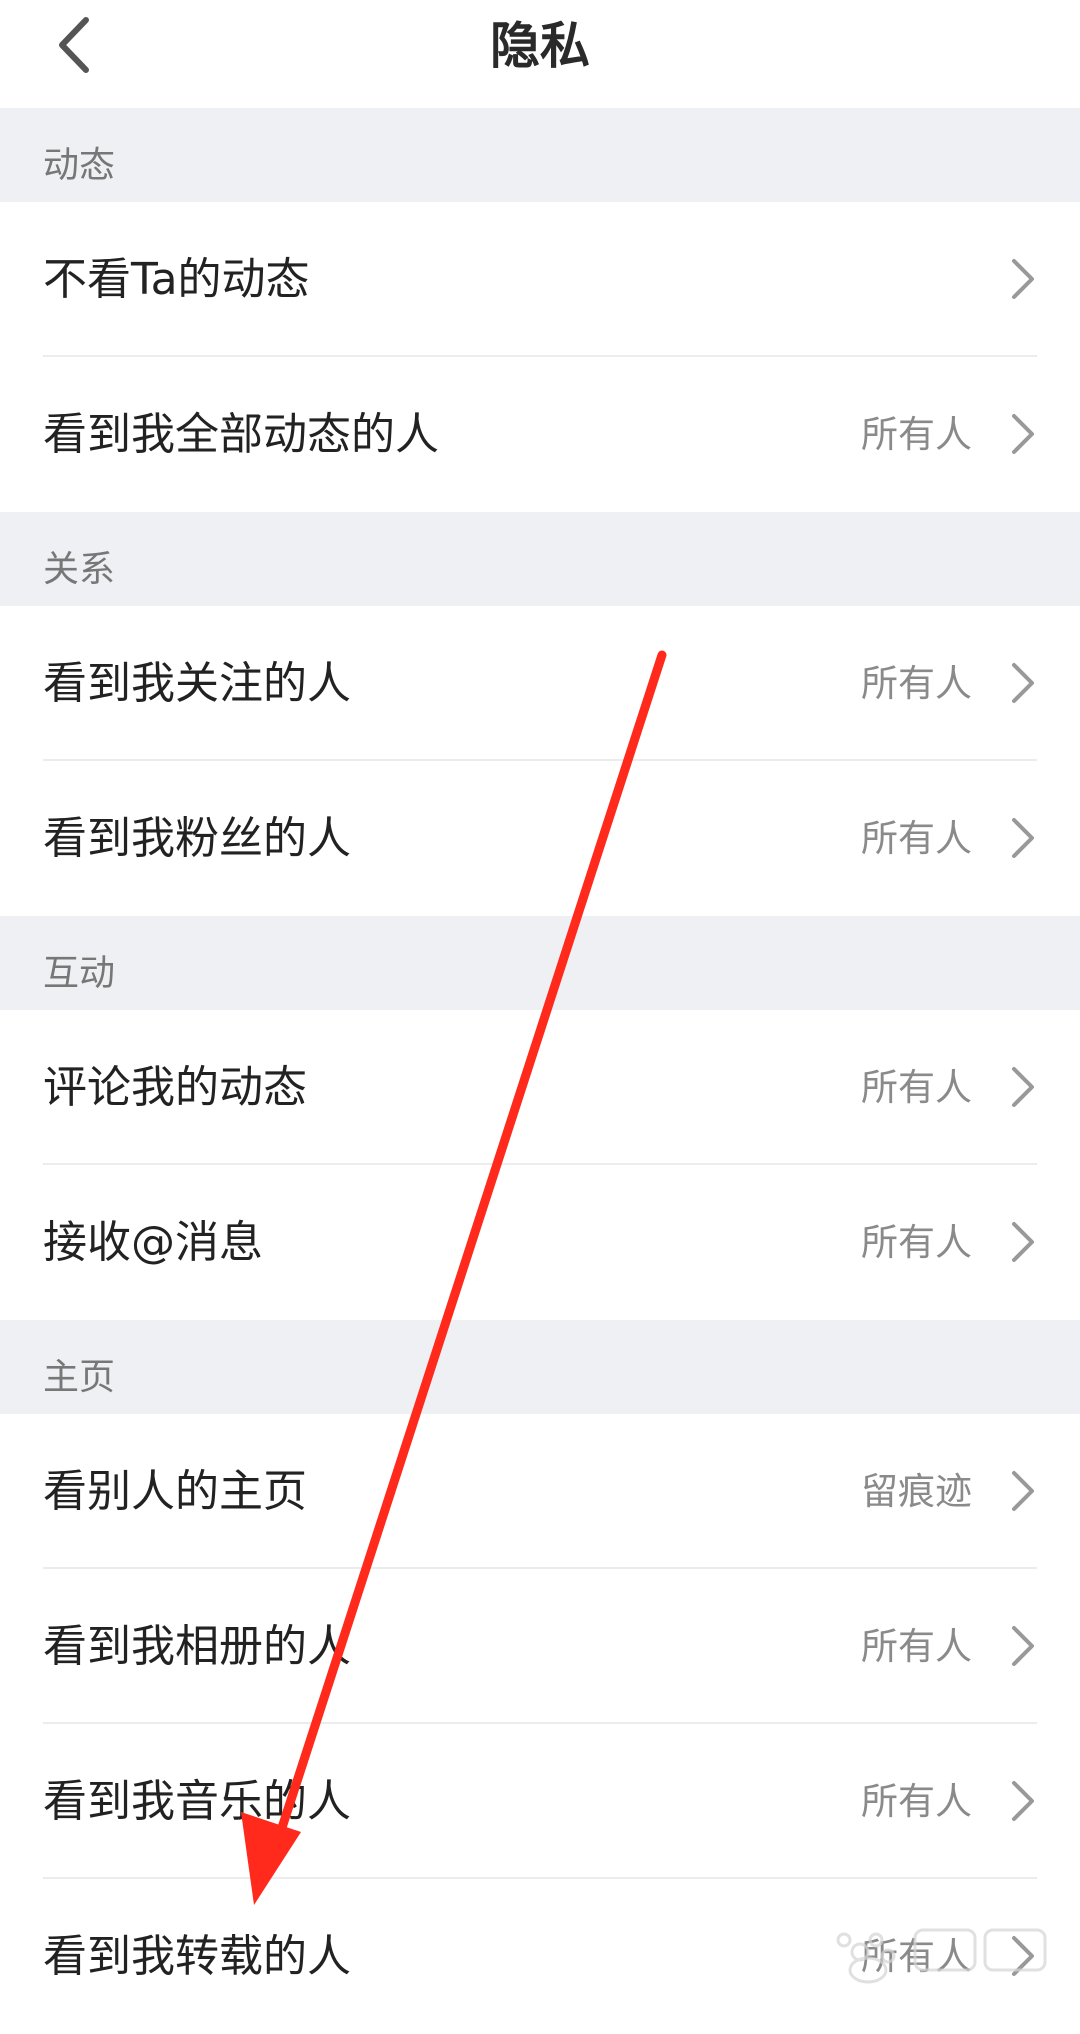 Image resolution: width=1080 pixels, height=2034 pixels. What do you see at coordinates (79, 165) in the screenshot?
I see `section-label: 动态` at bounding box center [79, 165].